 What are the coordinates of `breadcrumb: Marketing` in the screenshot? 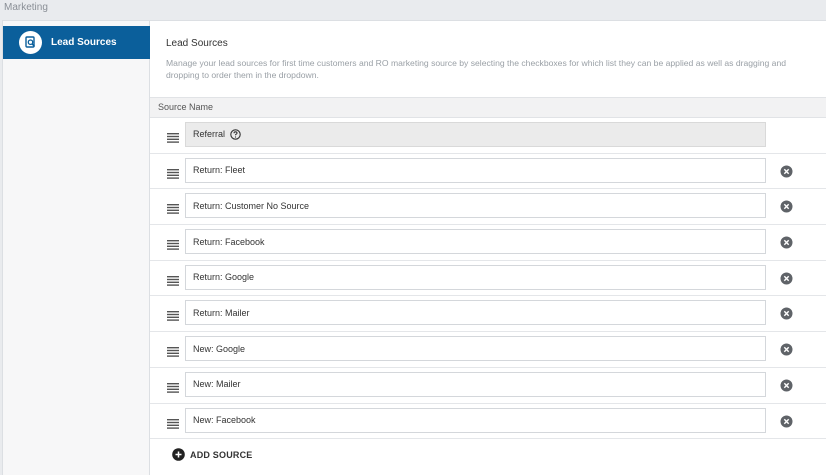 It's located at (26, 7).